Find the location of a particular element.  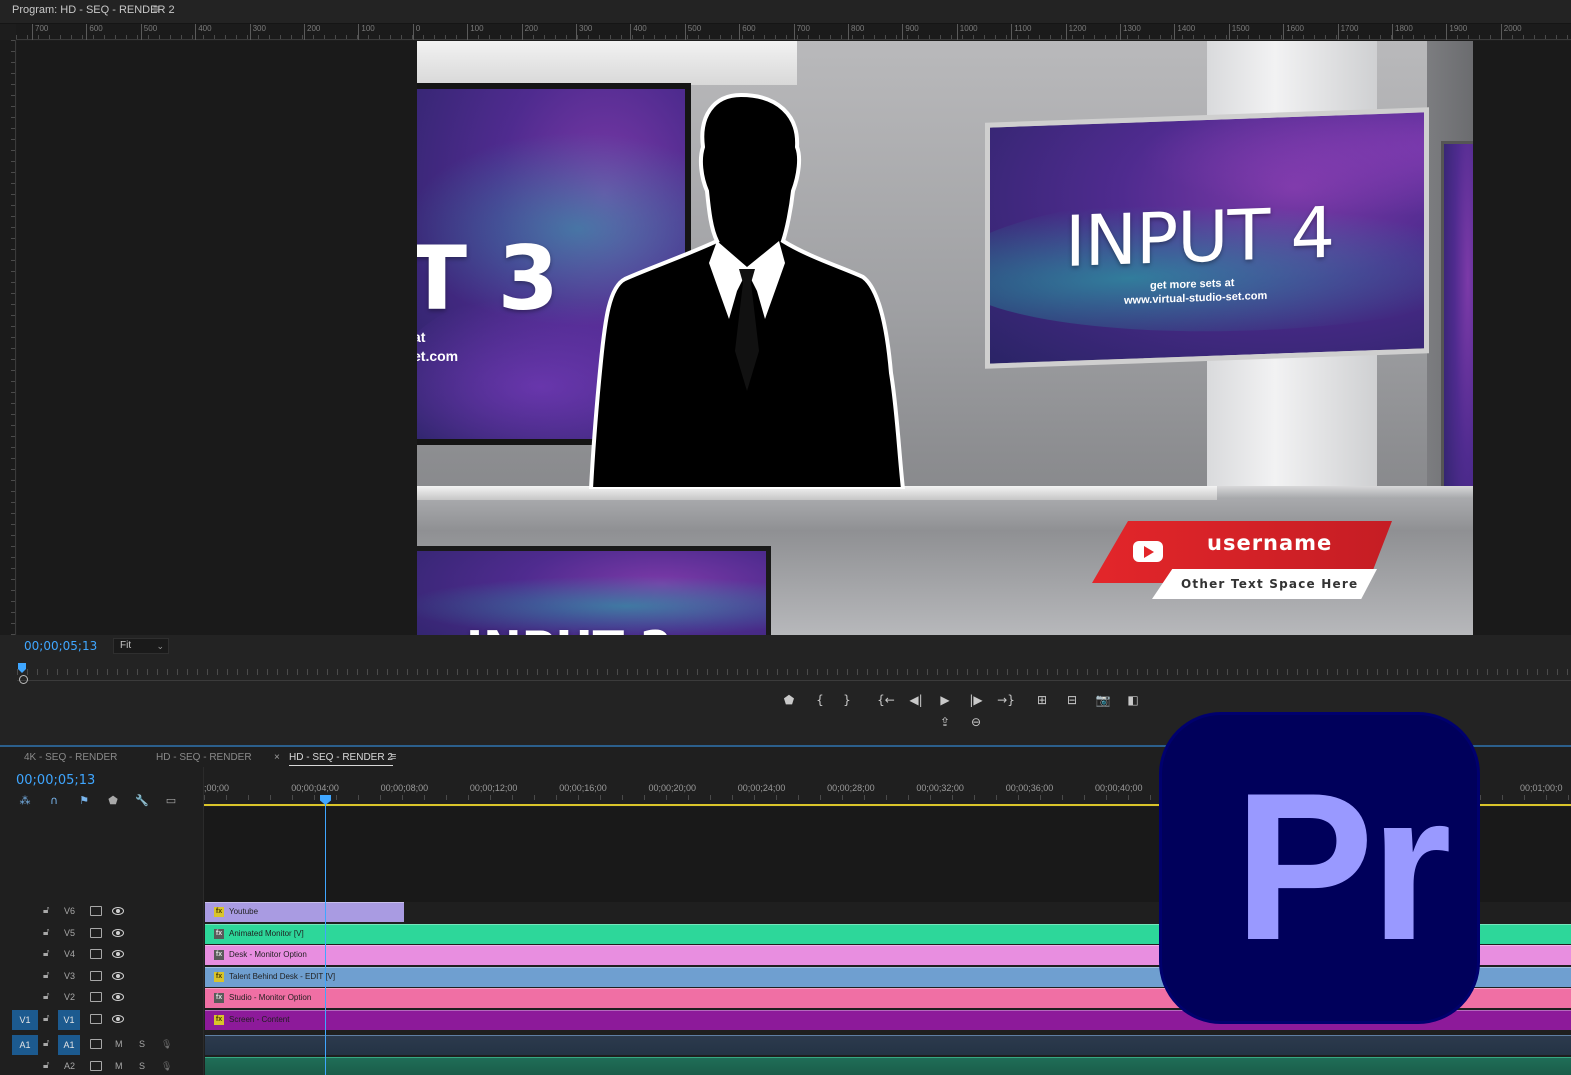

tab-hd-seq-render-2: HD - SEQ - RENDER 2 is located at coordinates (341, 759).